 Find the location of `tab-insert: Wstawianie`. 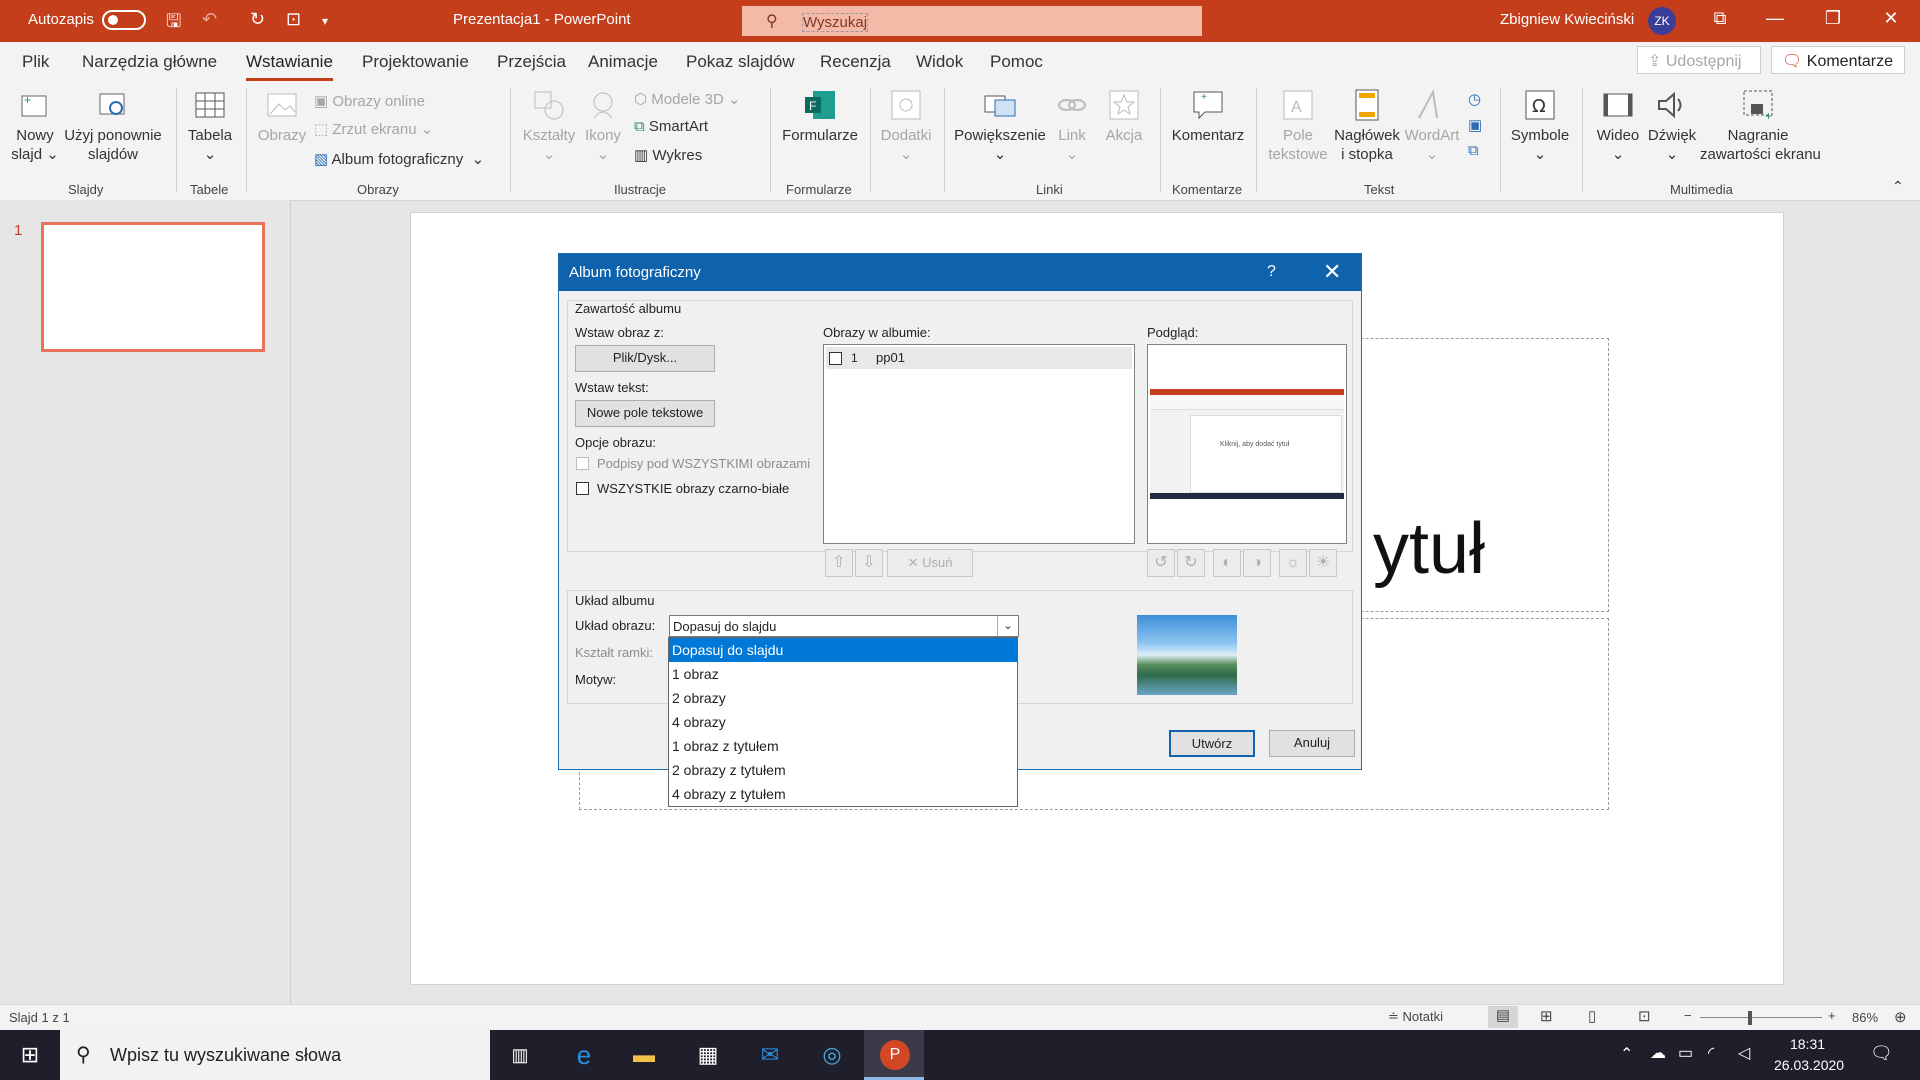

tab-insert: Wstawianie is located at coordinates (289, 66).